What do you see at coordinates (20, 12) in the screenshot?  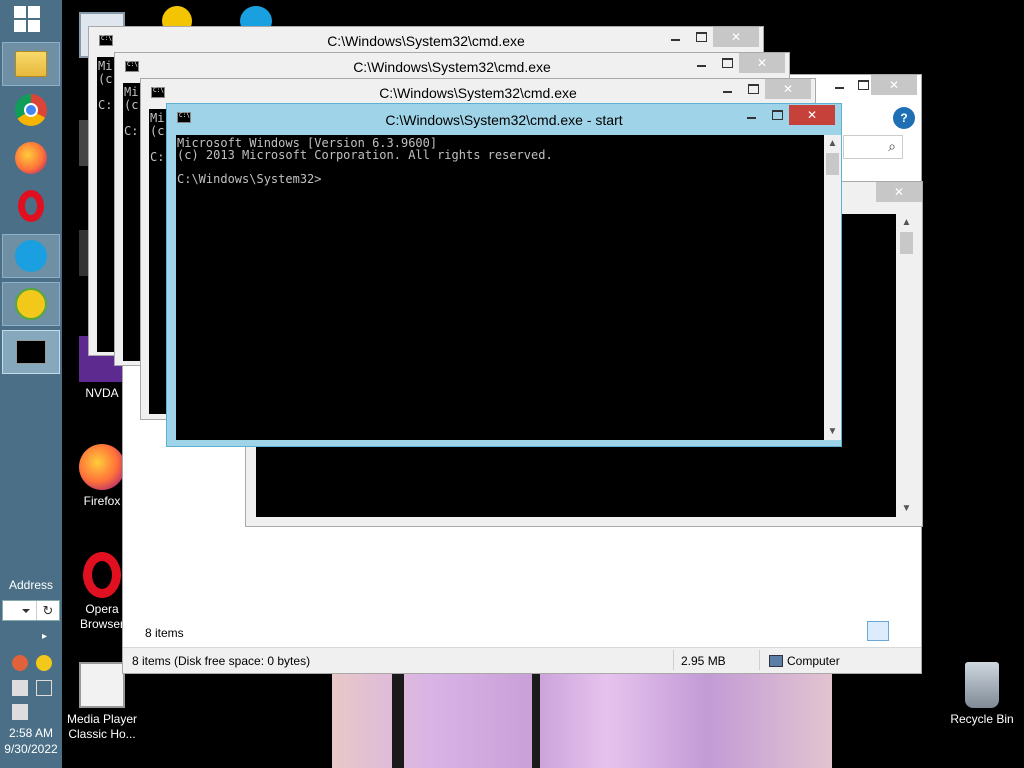 I see `windows-logo-icon` at bounding box center [20, 12].